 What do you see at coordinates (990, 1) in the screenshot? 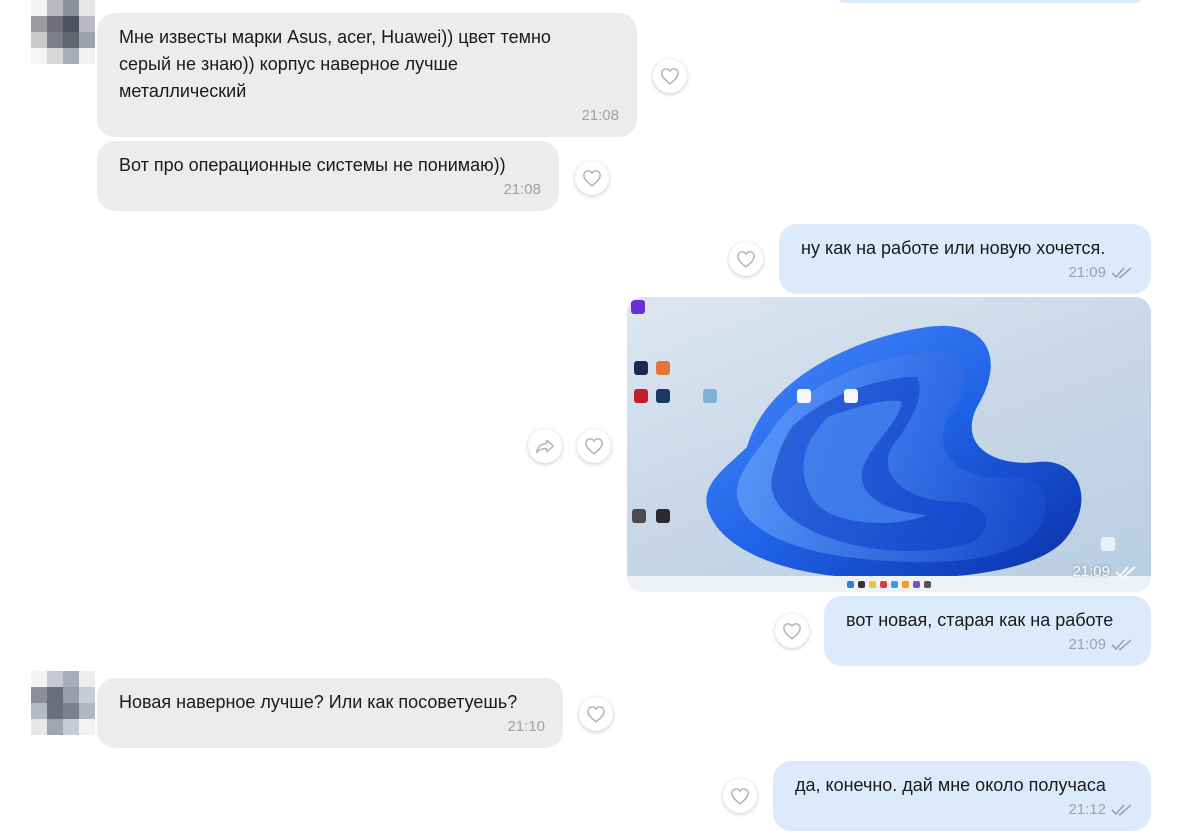
I see `previous-message-edge` at bounding box center [990, 1].